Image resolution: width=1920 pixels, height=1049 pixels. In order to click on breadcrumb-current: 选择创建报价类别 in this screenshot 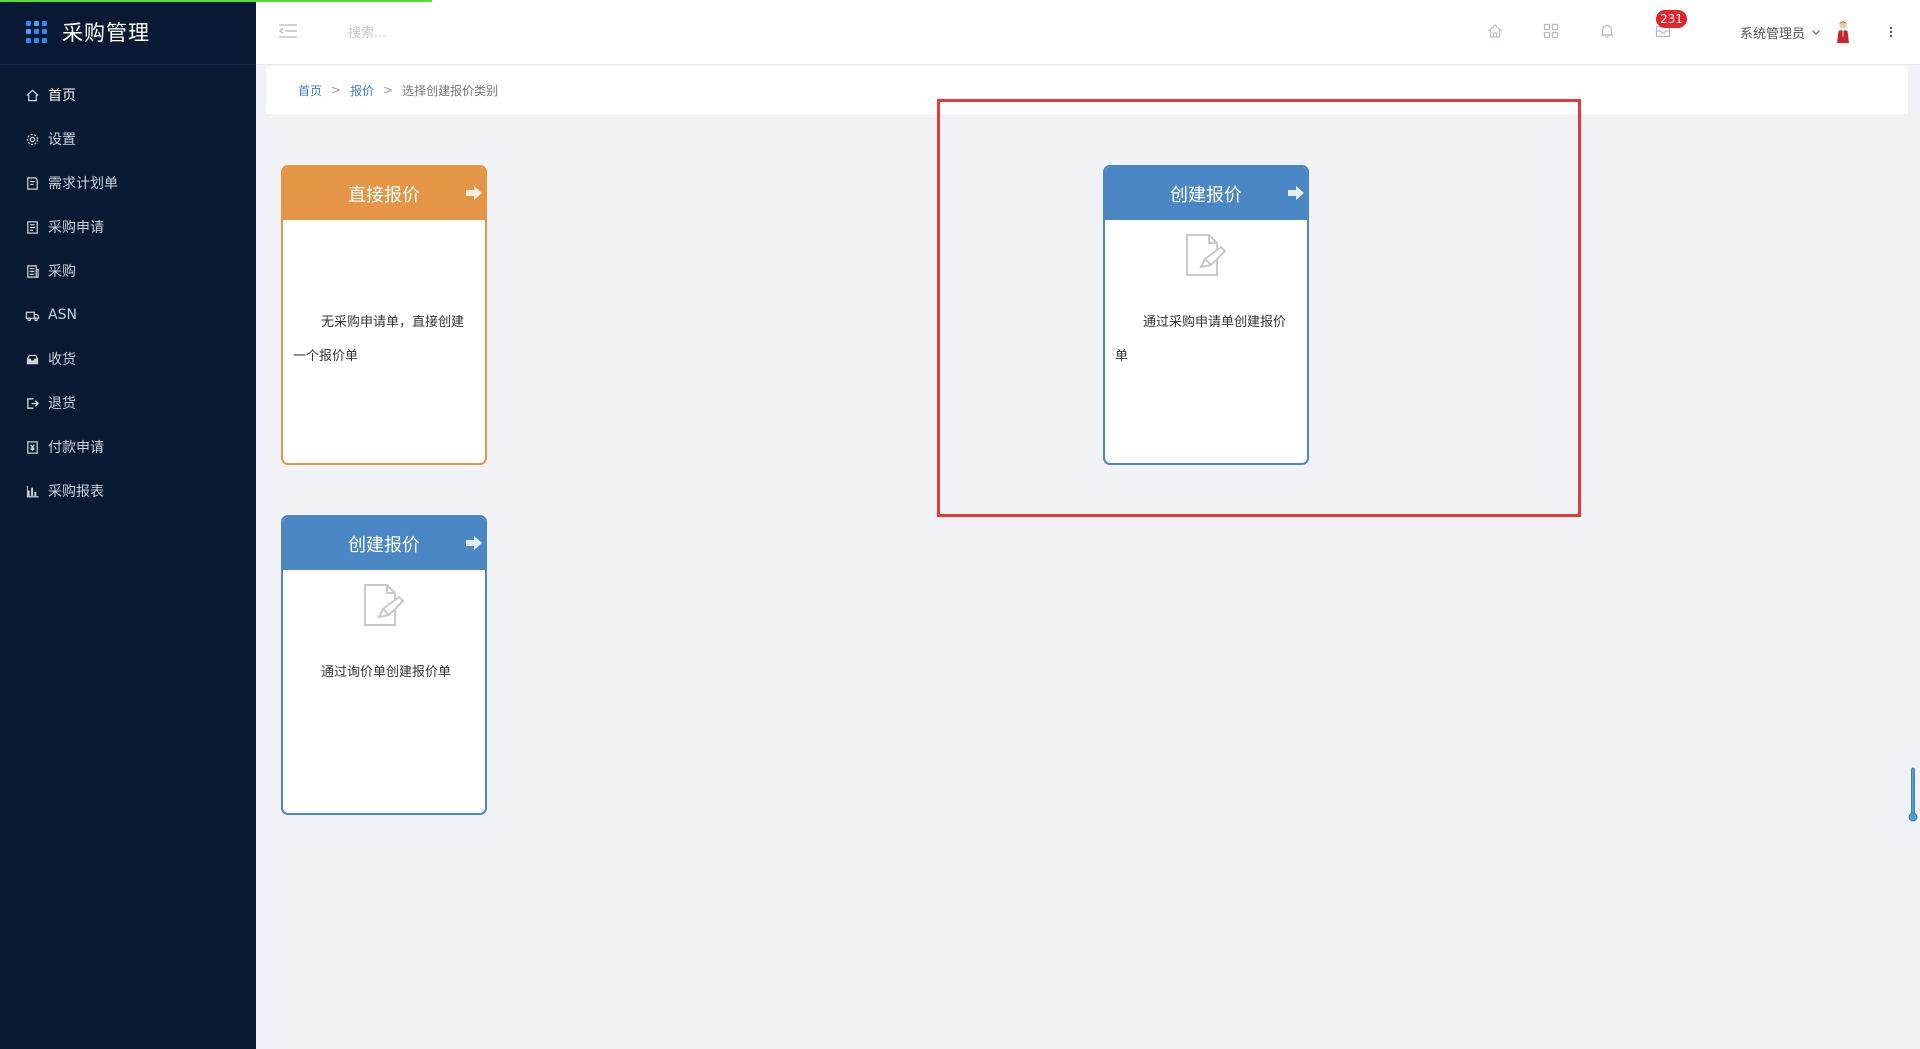, I will do `click(450, 90)`.